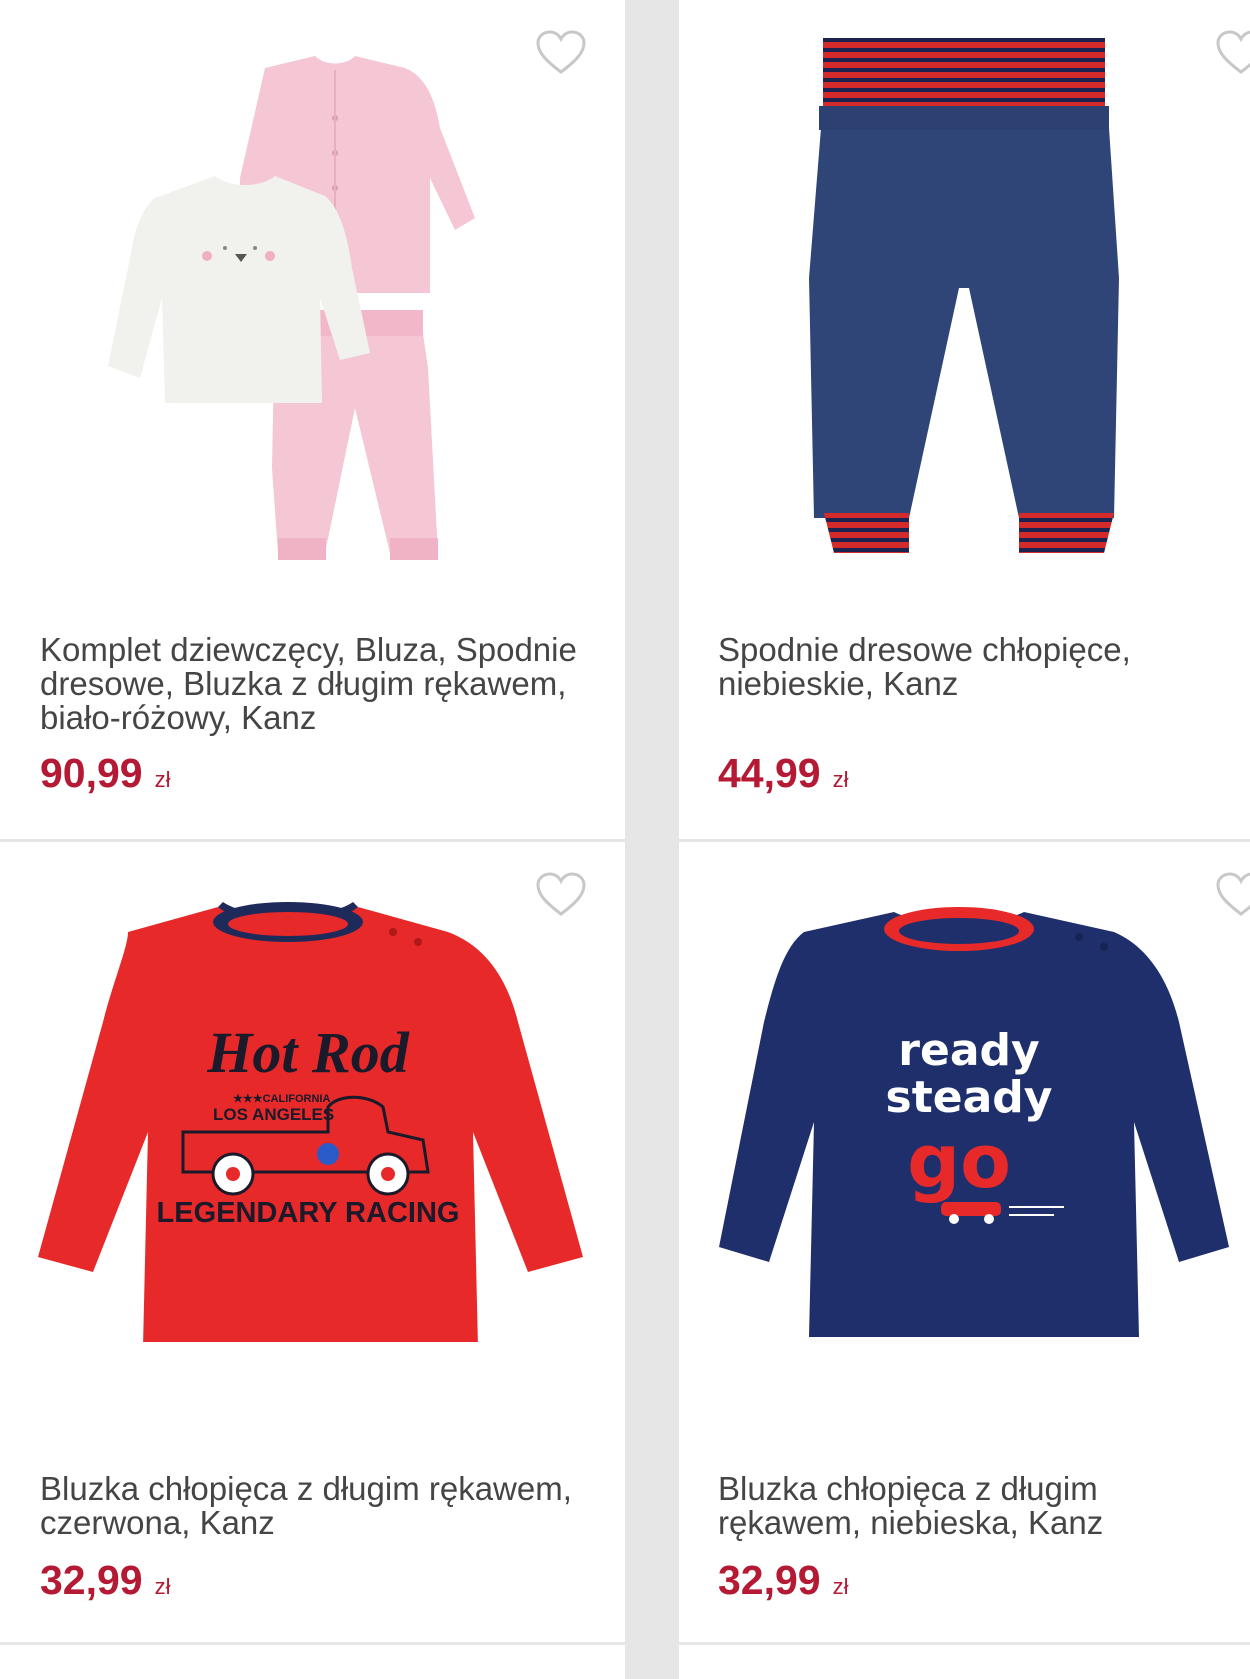 The height and width of the screenshot is (1679, 1250). Describe the element at coordinates (968, 1050) in the screenshot. I see `print-text: ready` at that location.